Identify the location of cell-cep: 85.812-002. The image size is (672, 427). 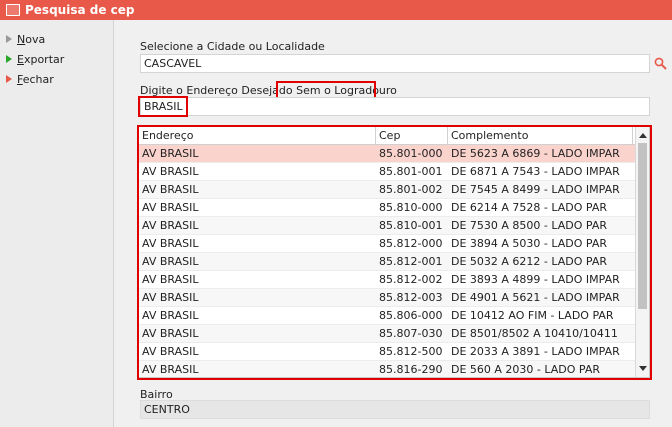
(411, 279).